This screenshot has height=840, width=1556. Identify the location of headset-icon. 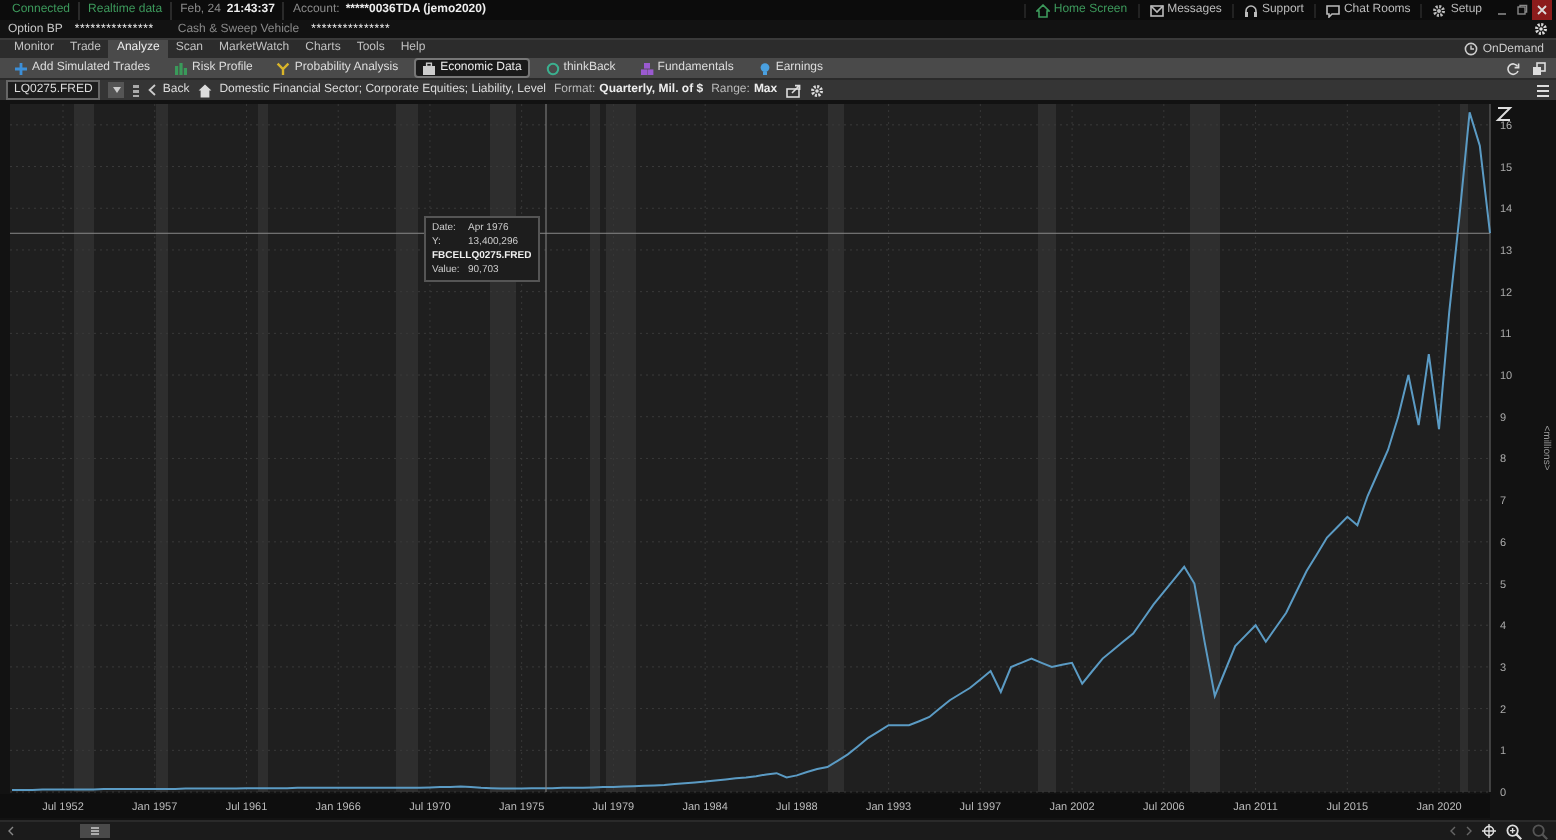
(1250, 10).